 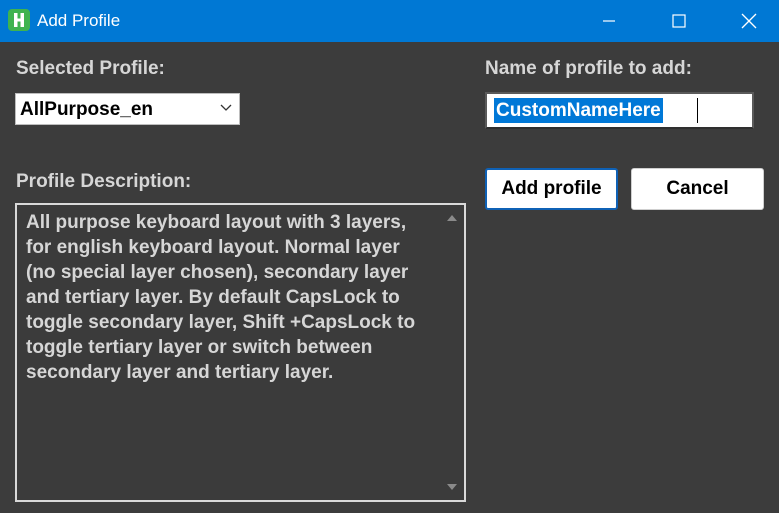 What do you see at coordinates (452, 218) in the screenshot?
I see `scroll-up-arrow-icon` at bounding box center [452, 218].